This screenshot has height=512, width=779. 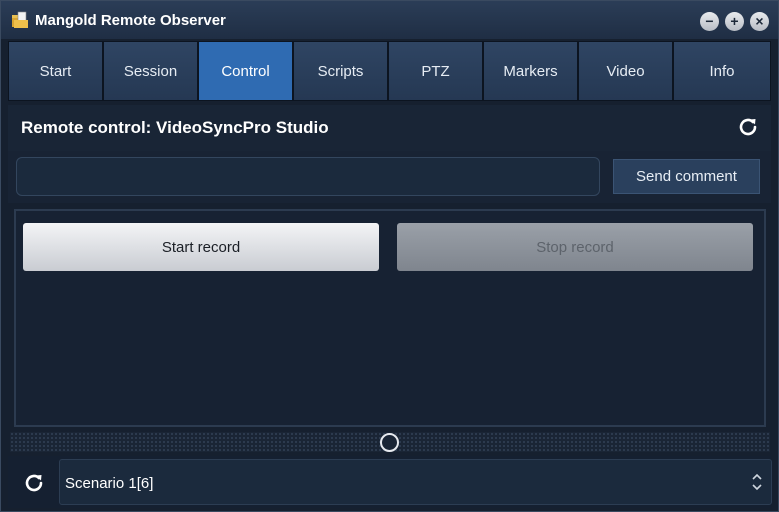 What do you see at coordinates (245, 71) in the screenshot?
I see `tab-control: Control` at bounding box center [245, 71].